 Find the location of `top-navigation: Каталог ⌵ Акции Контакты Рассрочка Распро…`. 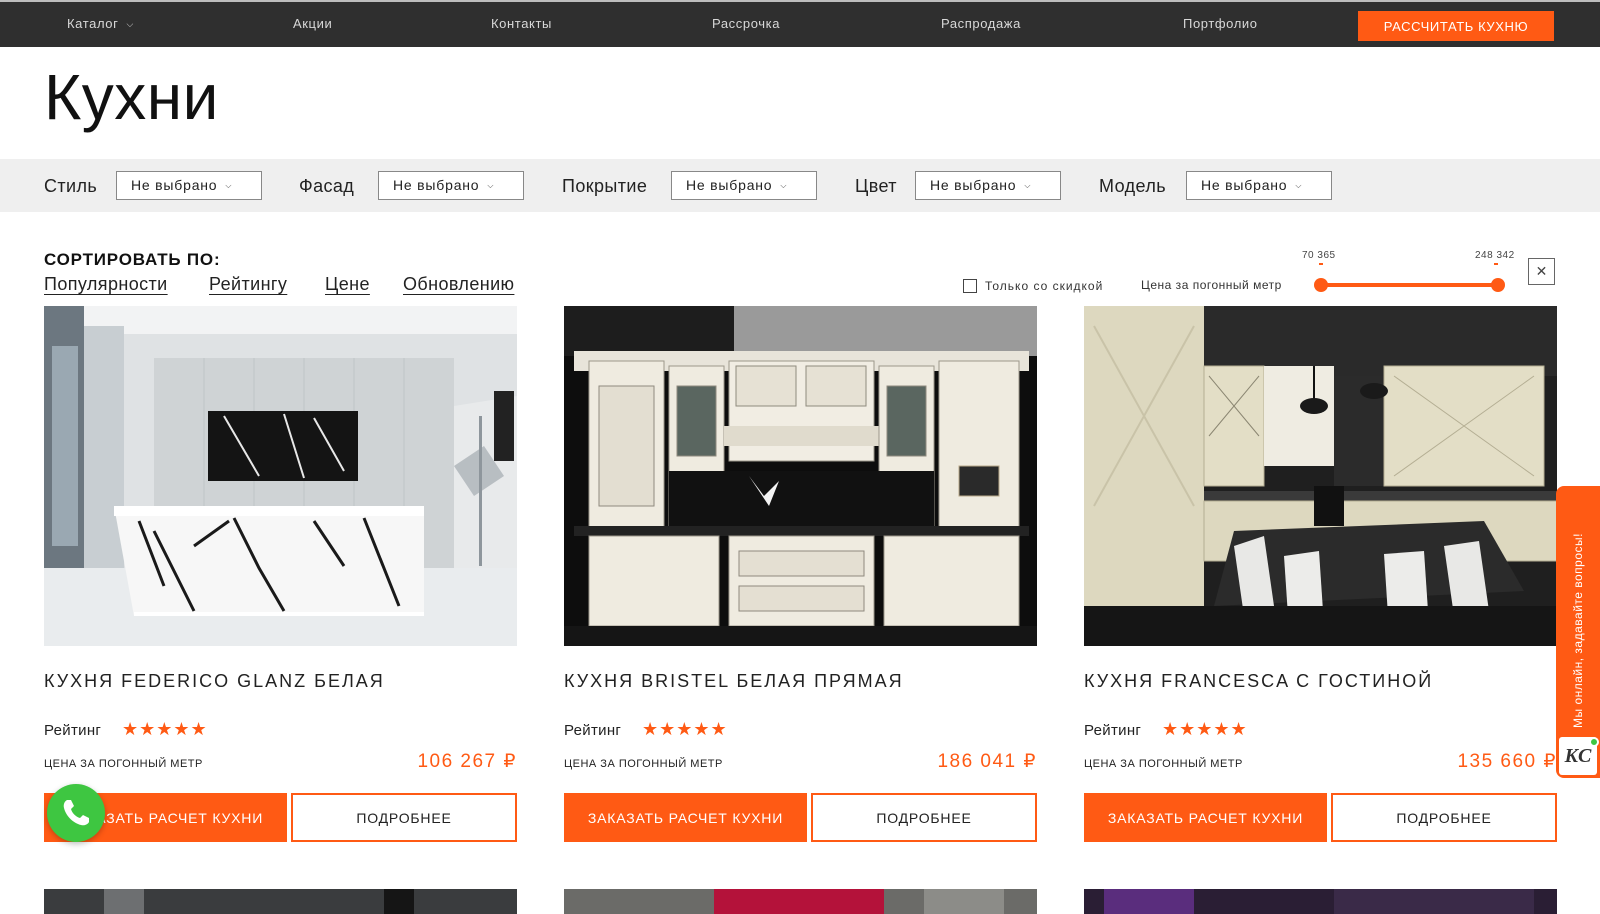

top-navigation: Каталог ⌵ Акции Контакты Рассрочка Распро… is located at coordinates (800, 23).